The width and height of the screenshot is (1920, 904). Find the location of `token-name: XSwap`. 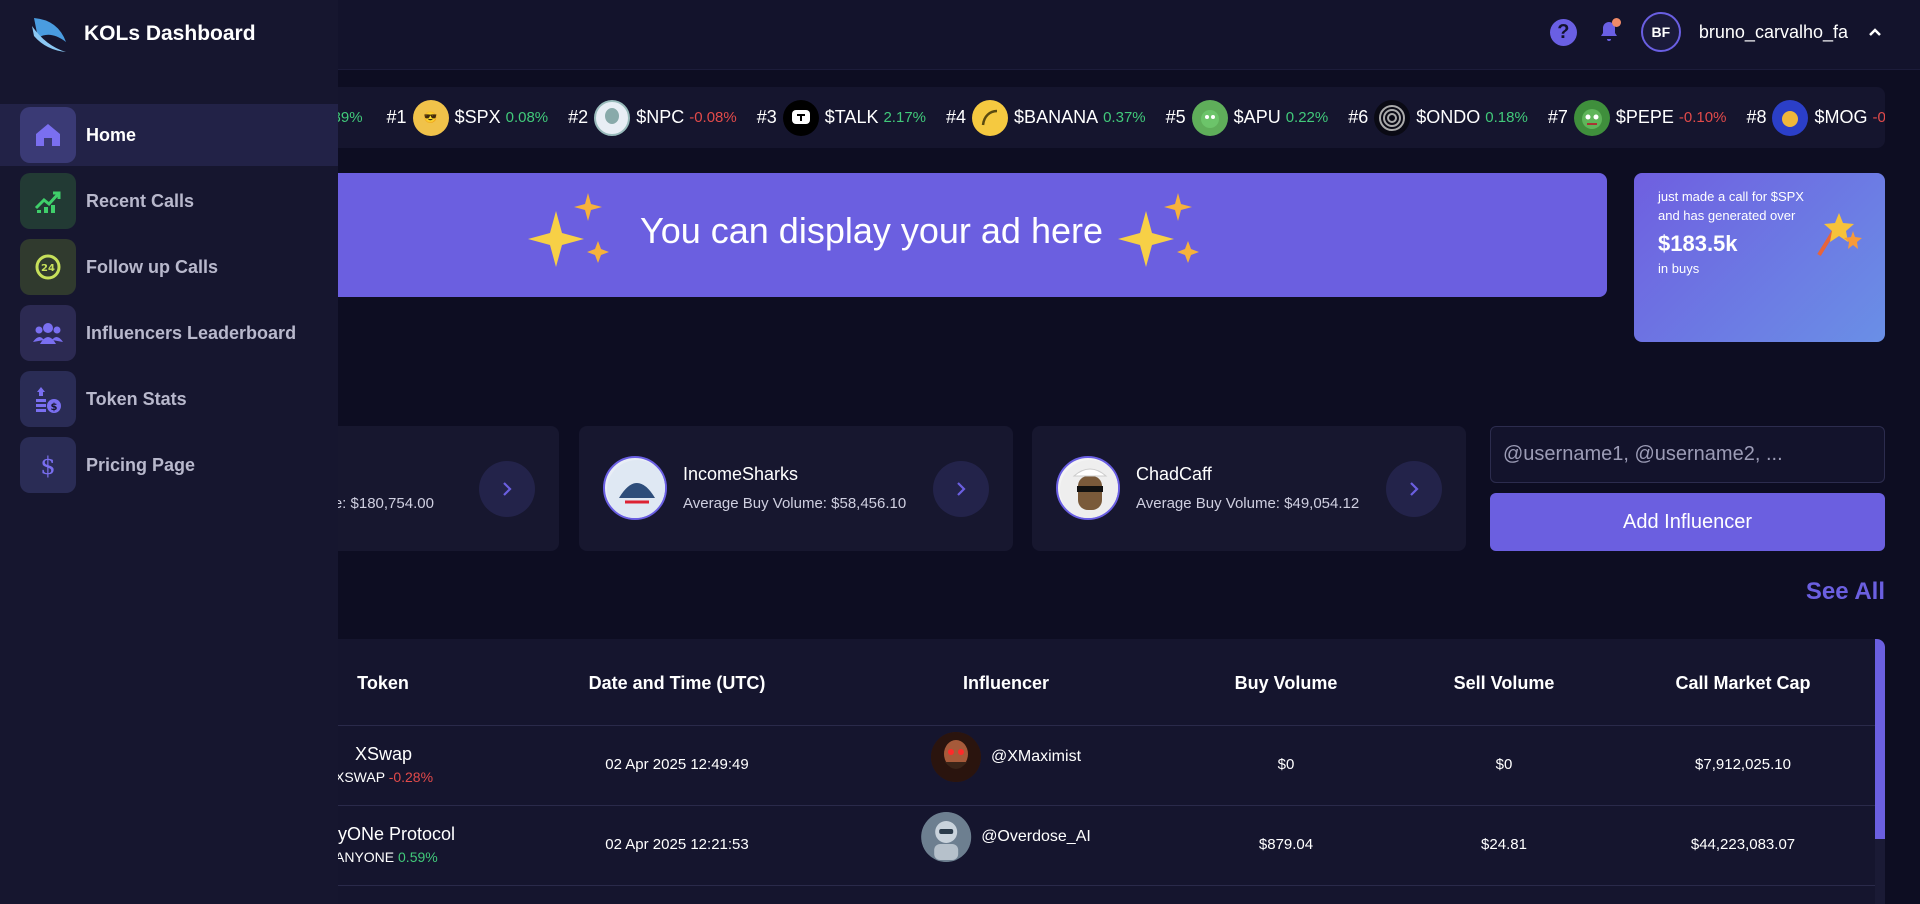

token-name: XSwap is located at coordinates (384, 754).